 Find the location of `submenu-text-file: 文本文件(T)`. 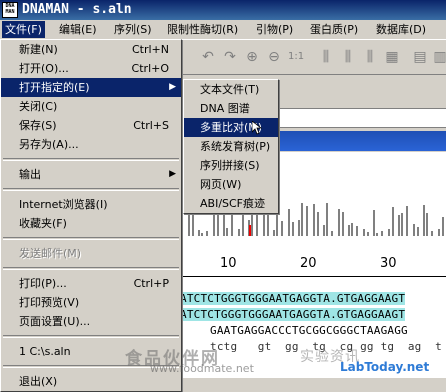

submenu-text-file: 文本文件(T) is located at coordinates (231, 89).